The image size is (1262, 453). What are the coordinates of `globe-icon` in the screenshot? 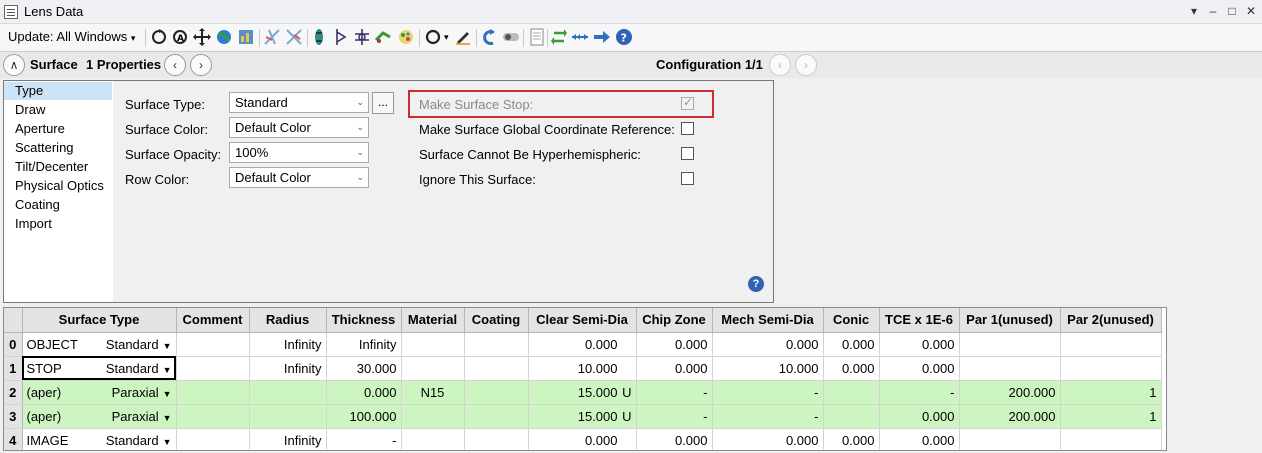 It's located at (224, 37).